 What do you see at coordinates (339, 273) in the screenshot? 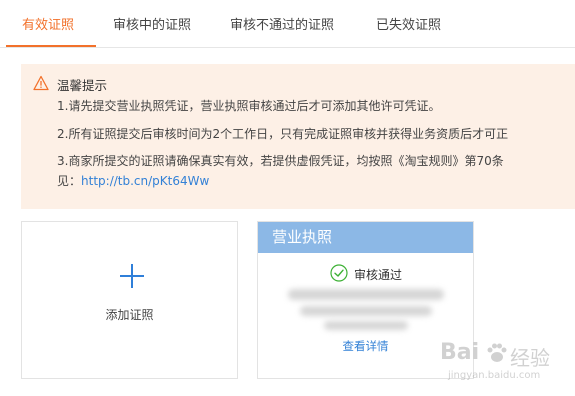
I see `check-circle-icon` at bounding box center [339, 273].